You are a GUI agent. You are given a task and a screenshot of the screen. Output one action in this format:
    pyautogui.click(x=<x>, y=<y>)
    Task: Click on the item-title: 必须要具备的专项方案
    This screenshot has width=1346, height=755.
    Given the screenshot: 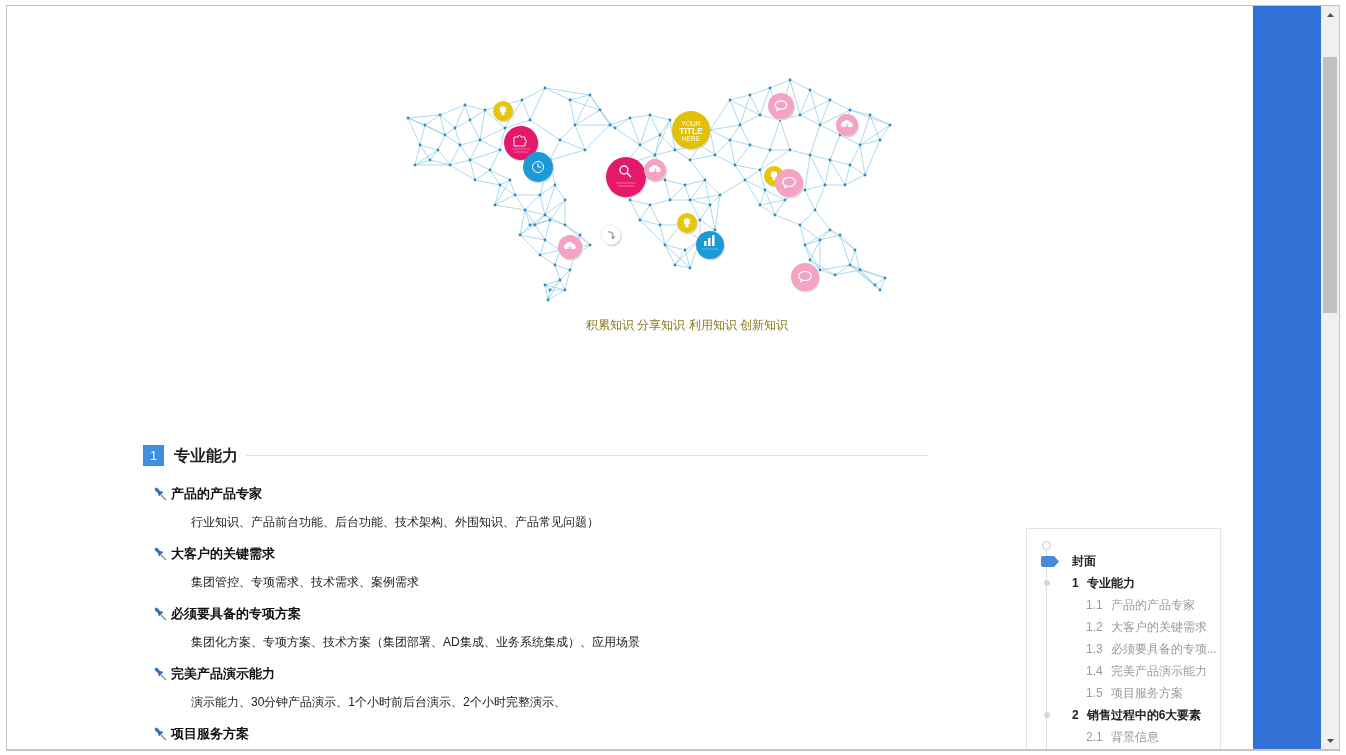 What is the action you would take?
    pyautogui.click(x=236, y=614)
    